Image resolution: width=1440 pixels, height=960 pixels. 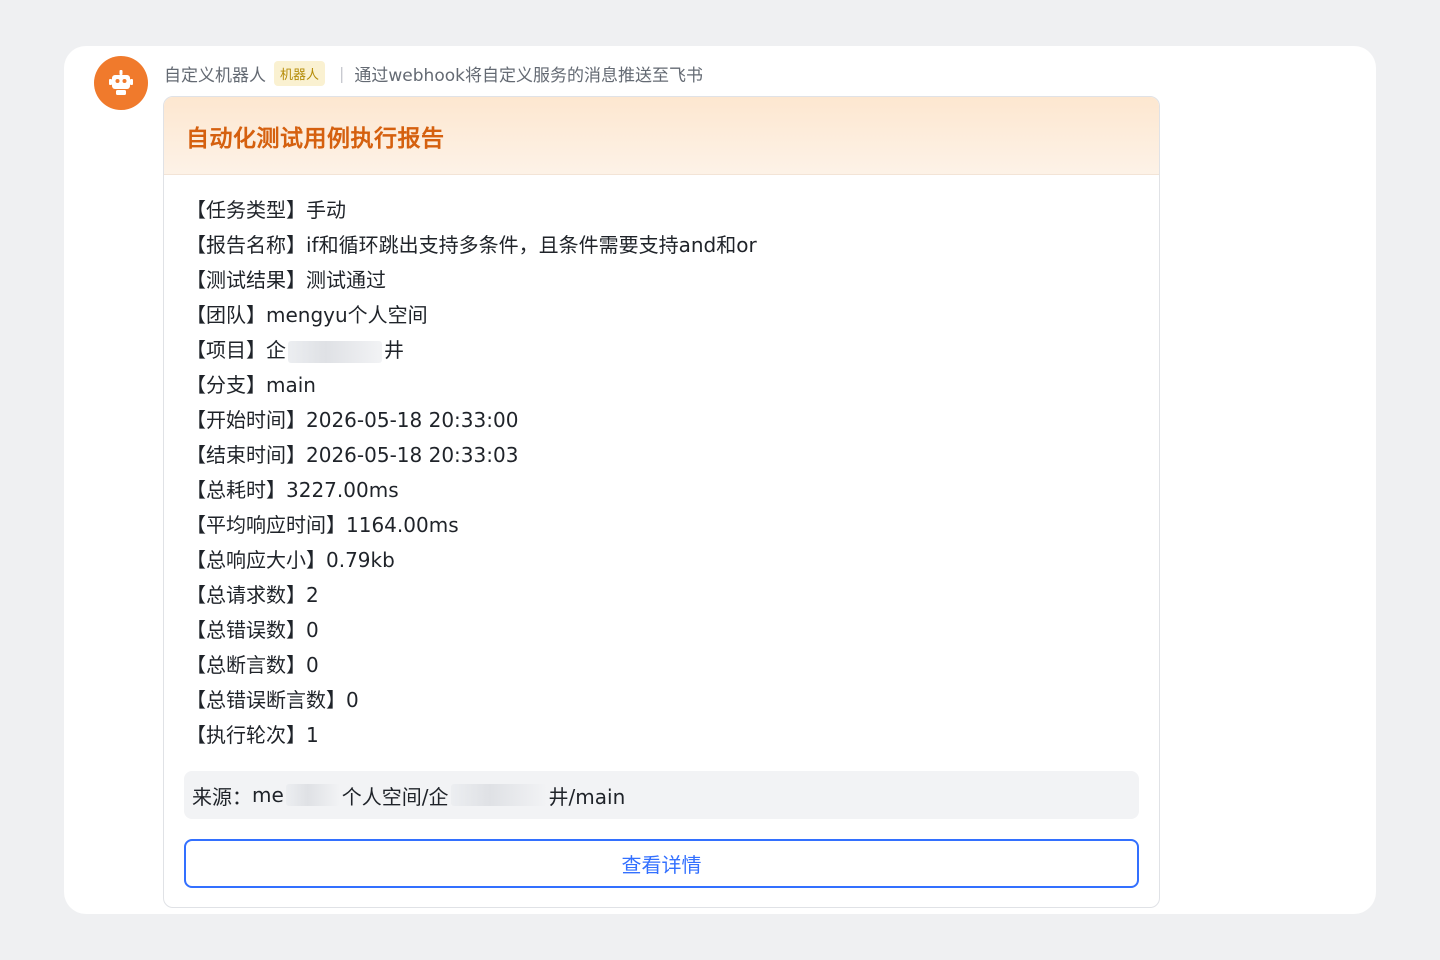 I want to click on robot-icon, so click(x=121, y=82).